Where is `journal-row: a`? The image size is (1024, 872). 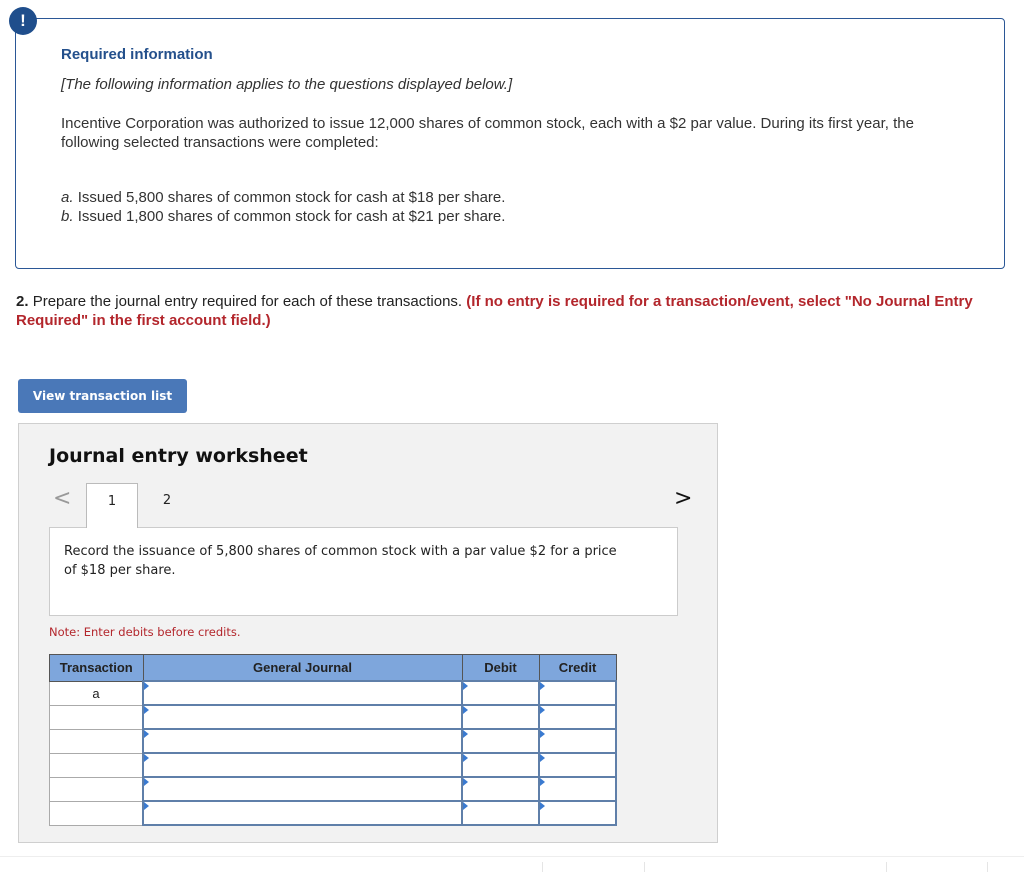
journal-row: a is located at coordinates (333, 693).